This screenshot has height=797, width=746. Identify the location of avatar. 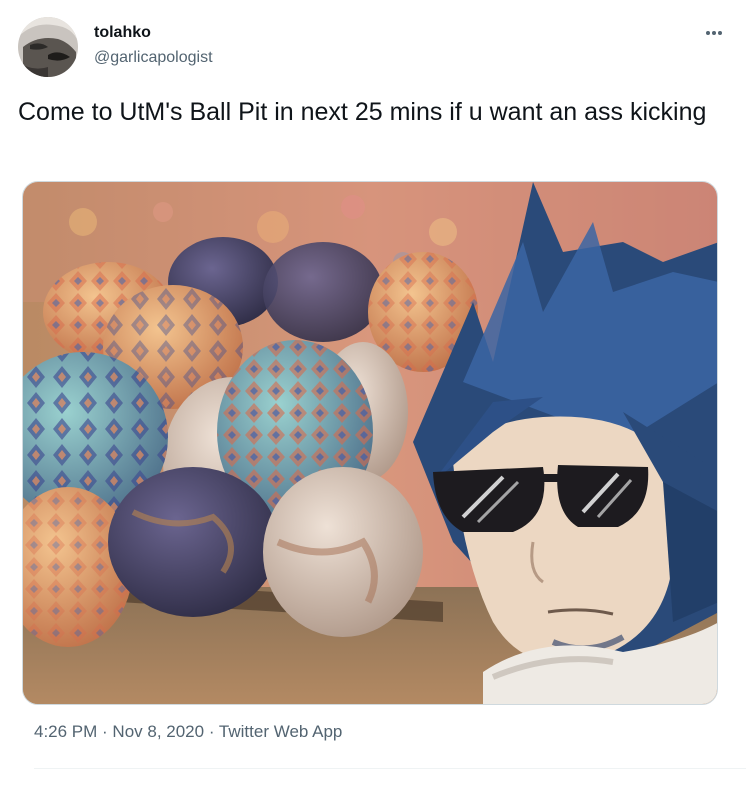
(48, 47).